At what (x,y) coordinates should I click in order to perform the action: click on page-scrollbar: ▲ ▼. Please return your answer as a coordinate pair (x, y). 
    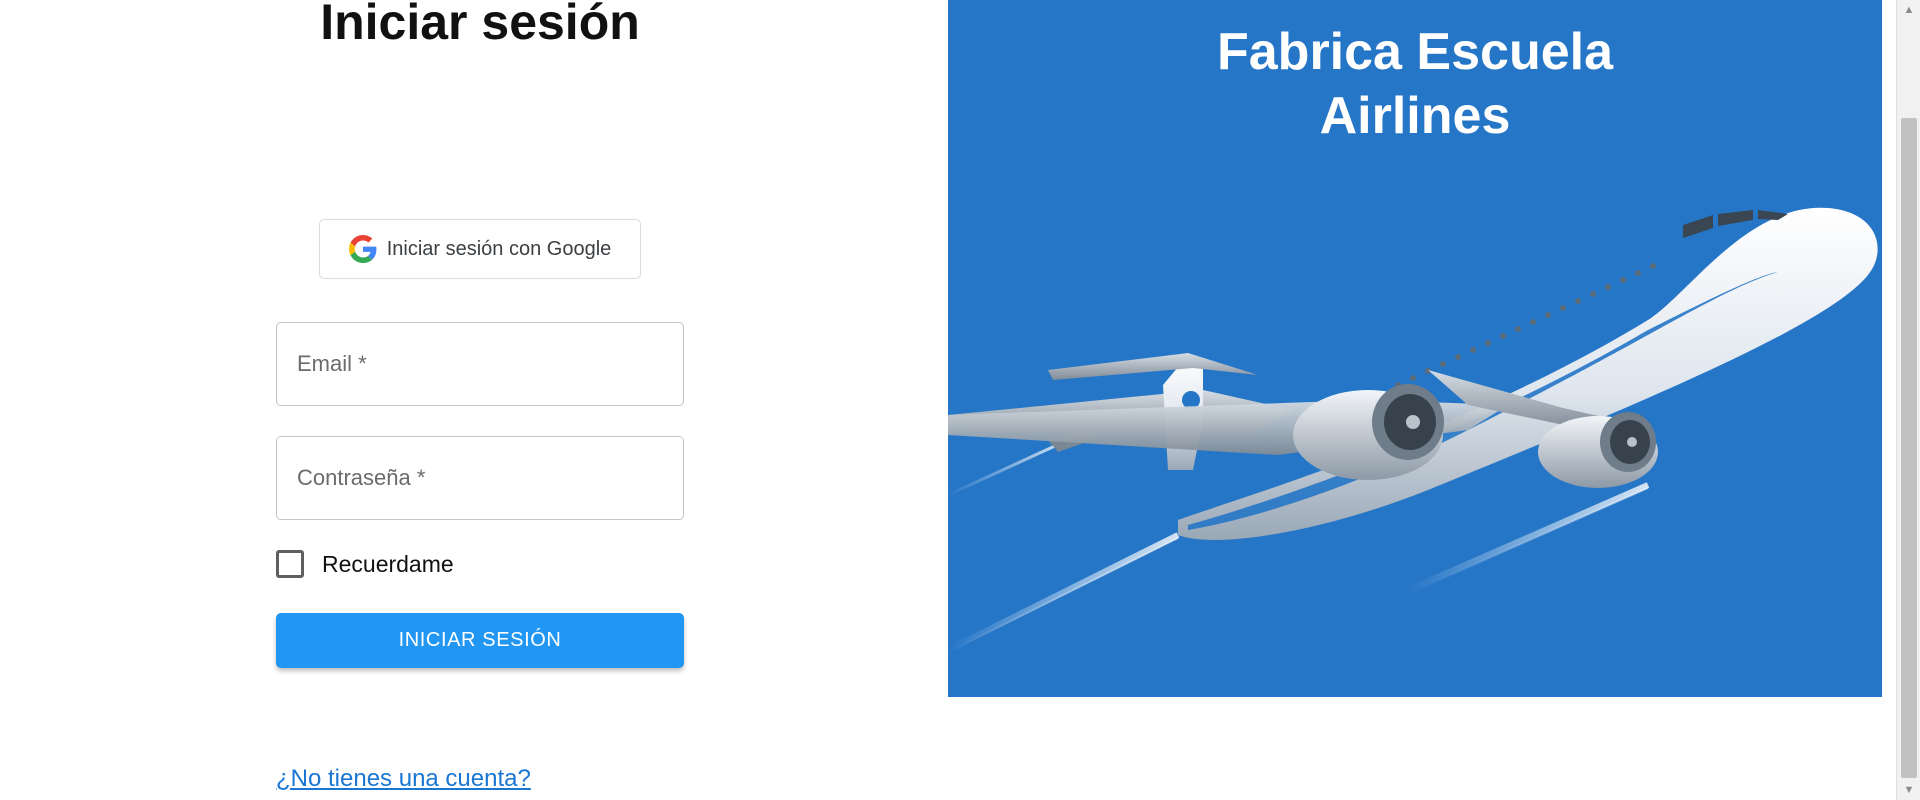
    Looking at the image, I should click on (1908, 400).